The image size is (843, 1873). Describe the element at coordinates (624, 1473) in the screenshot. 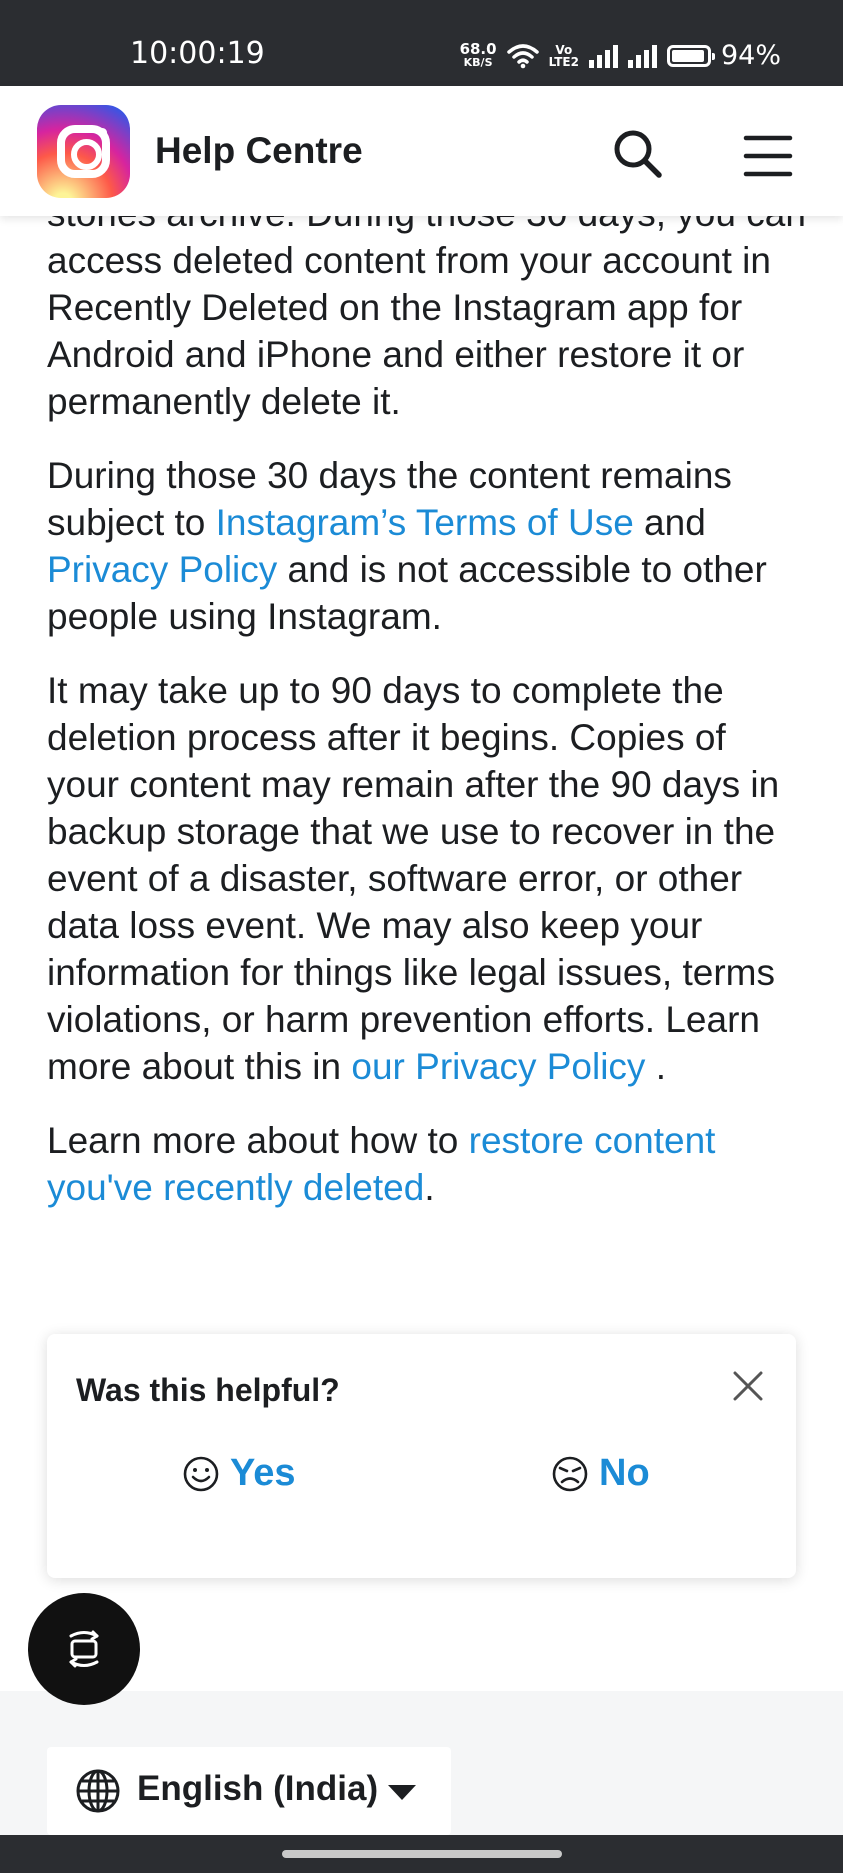

I see `feedback-no-label: No` at that location.